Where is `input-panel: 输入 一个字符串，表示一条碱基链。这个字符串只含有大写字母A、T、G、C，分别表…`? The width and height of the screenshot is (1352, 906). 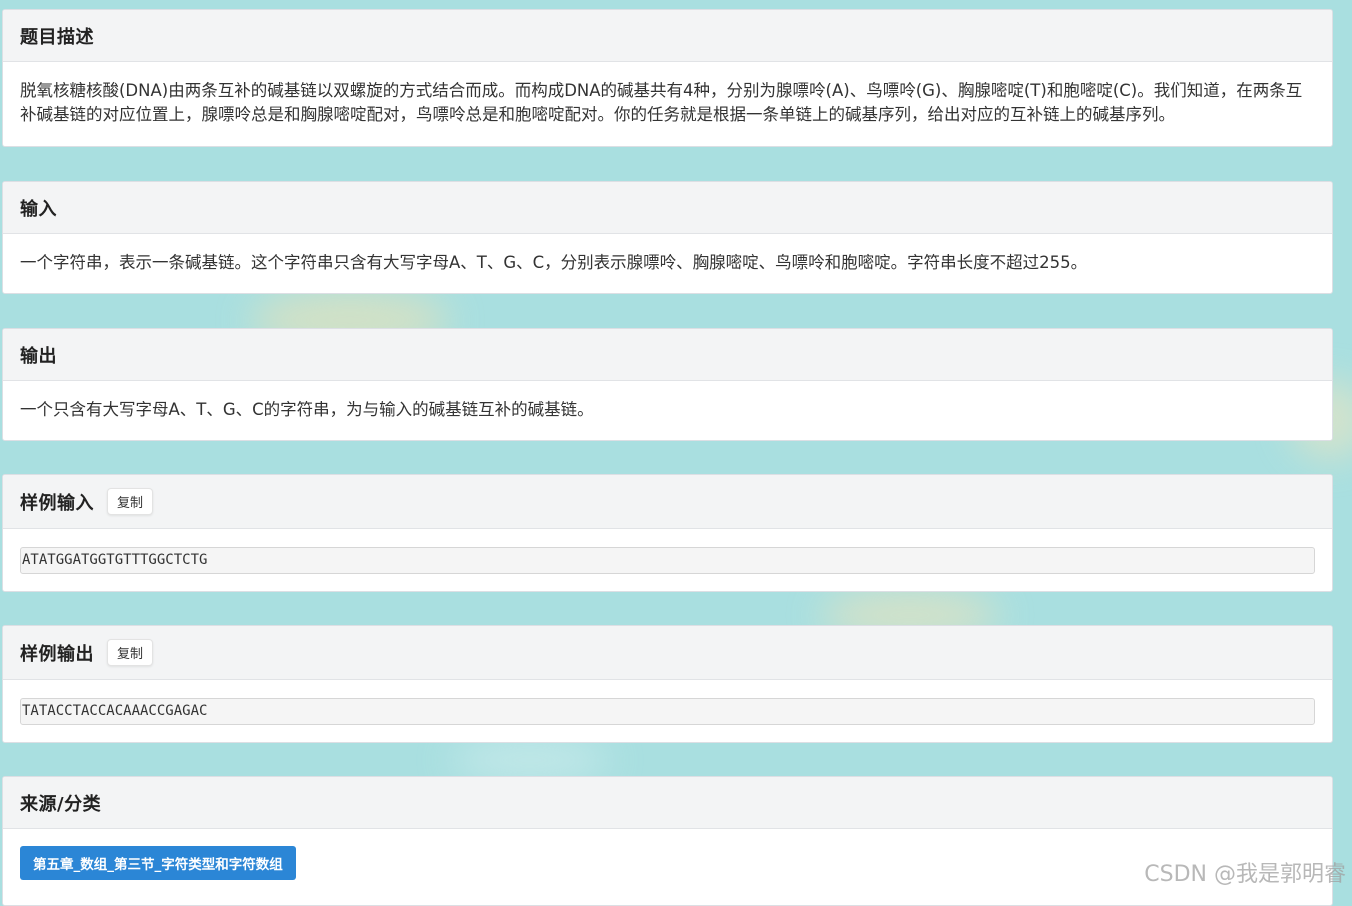
input-panel: 输入 一个字符串，表示一条碱基链。这个字符串只含有大写字母A、T、G、C，分别表… is located at coordinates (667, 237).